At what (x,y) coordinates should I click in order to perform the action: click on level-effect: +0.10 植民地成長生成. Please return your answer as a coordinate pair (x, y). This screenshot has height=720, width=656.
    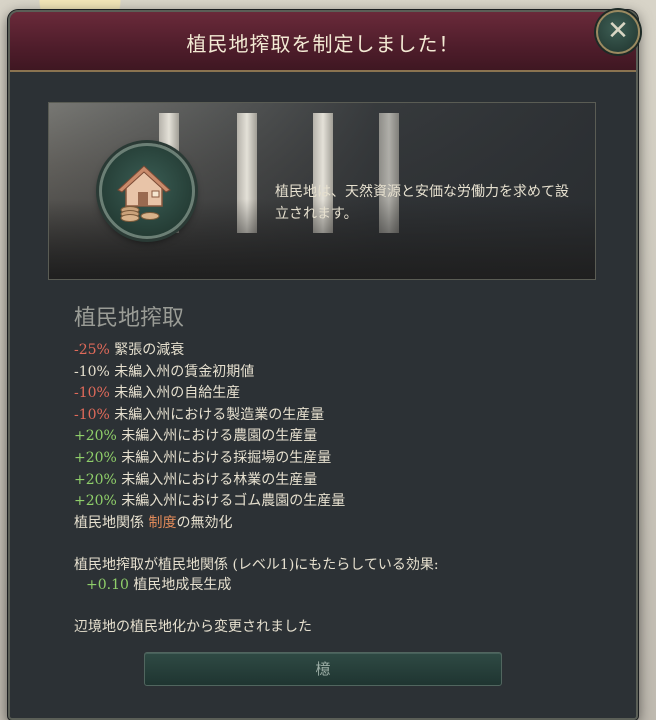
    Looking at the image, I should click on (344, 585).